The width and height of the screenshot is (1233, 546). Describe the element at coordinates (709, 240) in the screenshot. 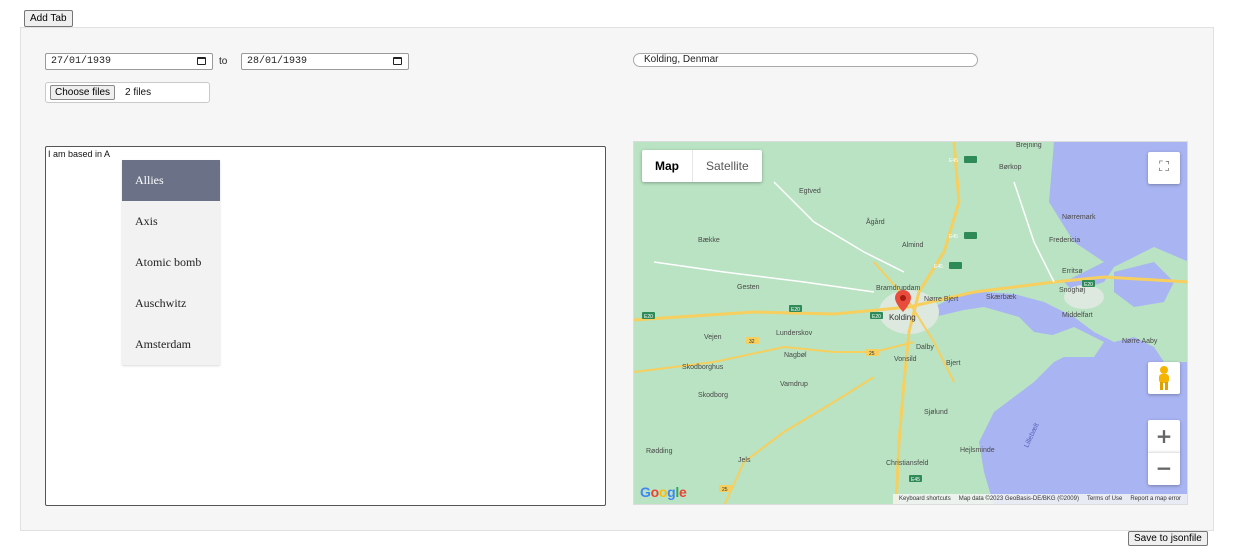

I see `map-place-label: Bække` at that location.